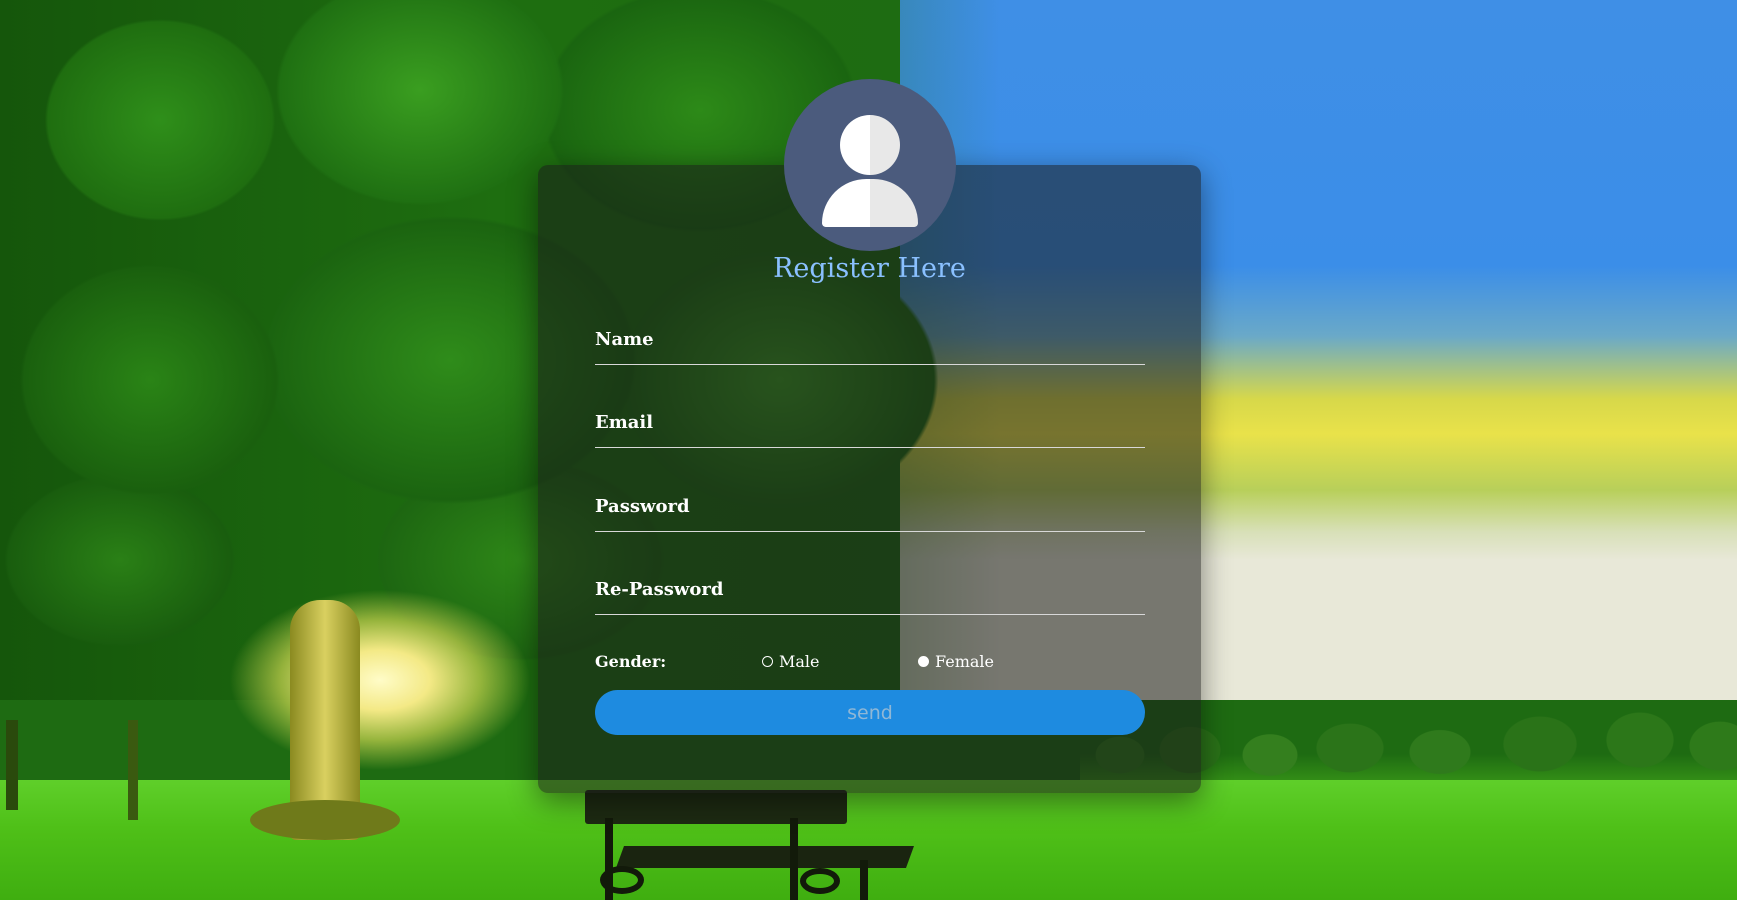 The width and height of the screenshot is (1737, 900). Describe the element at coordinates (799, 661) in the screenshot. I see `radio-label-male: Male` at that location.